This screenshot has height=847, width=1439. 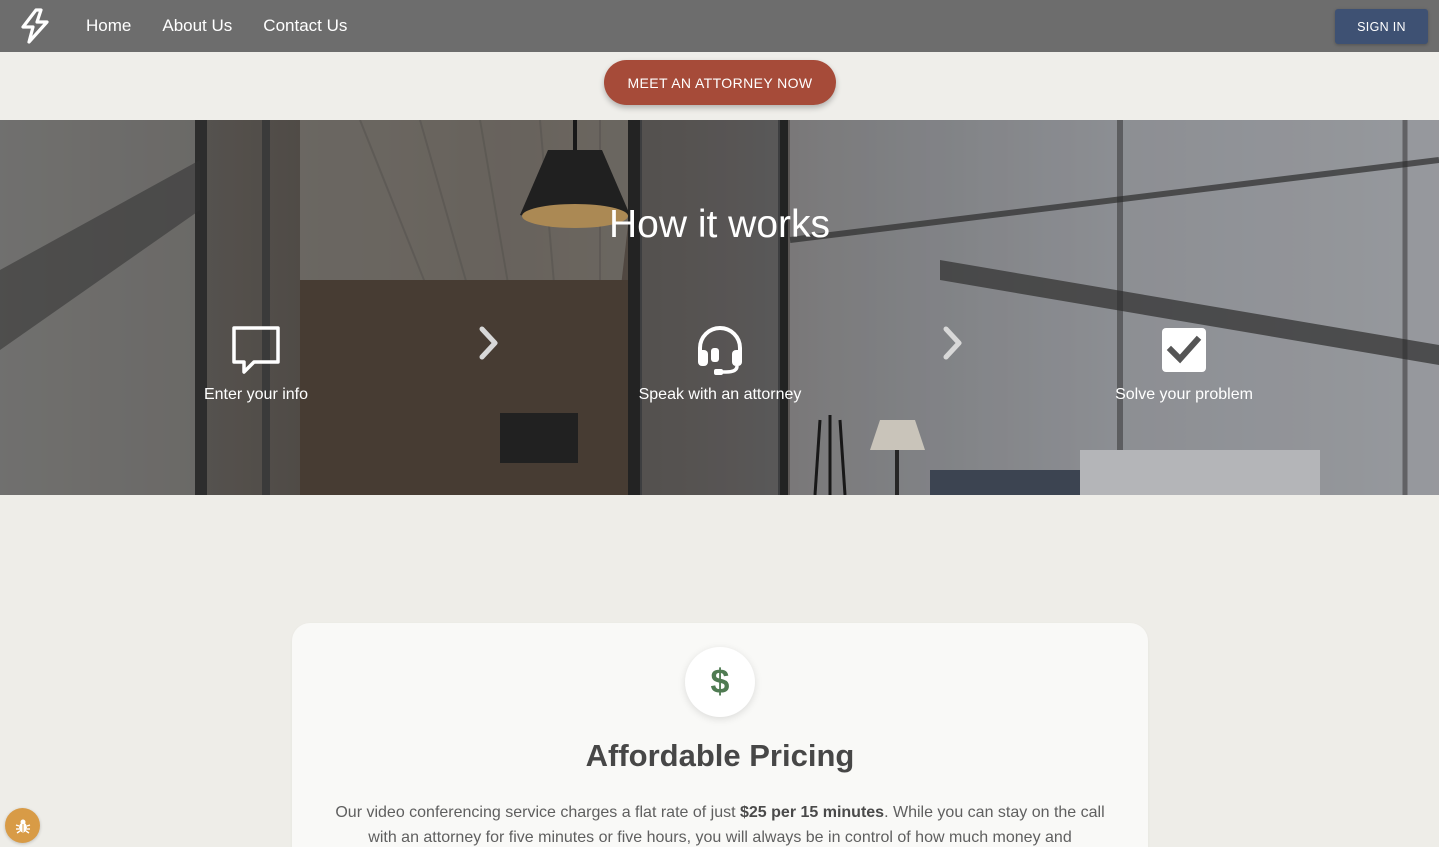 What do you see at coordinates (720, 82) in the screenshot?
I see `meet-attorney-button: MEET AN ATTORNEY NOW` at bounding box center [720, 82].